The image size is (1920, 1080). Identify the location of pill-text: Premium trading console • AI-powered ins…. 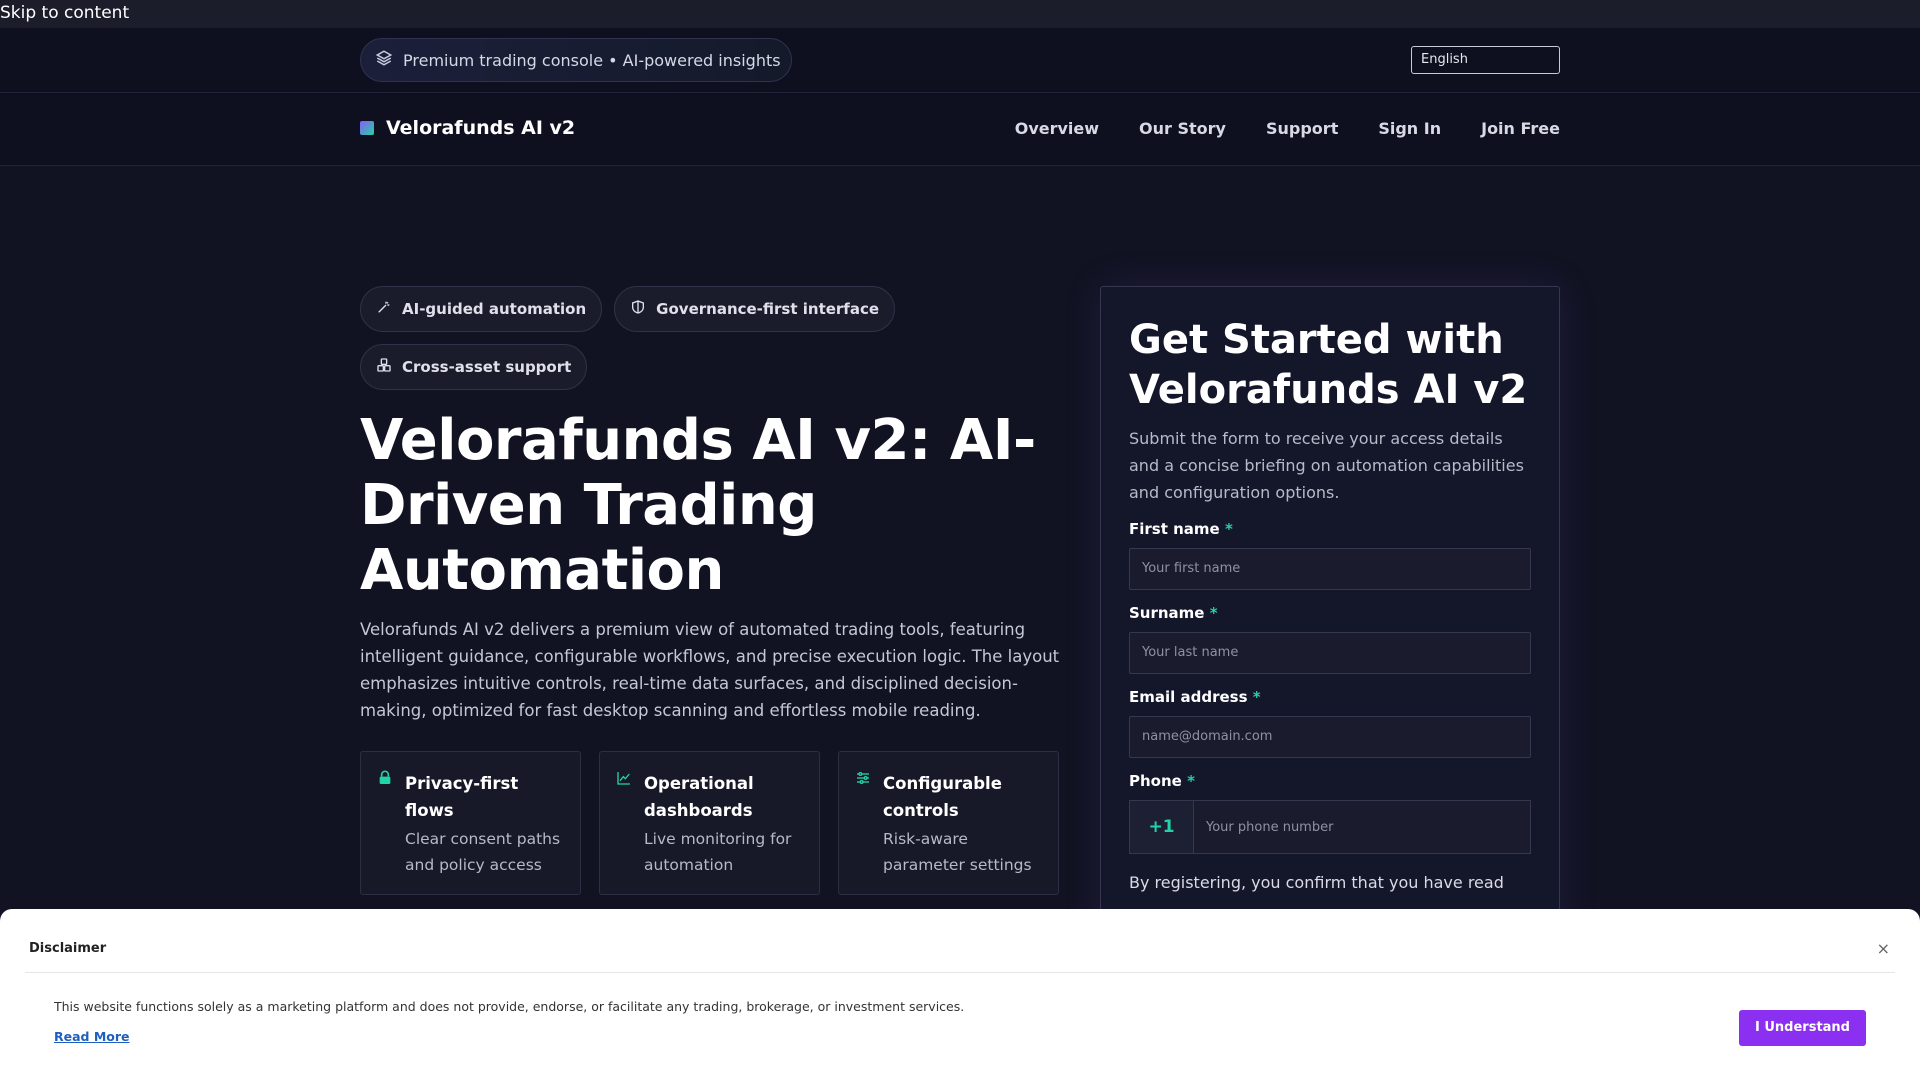
(592, 60).